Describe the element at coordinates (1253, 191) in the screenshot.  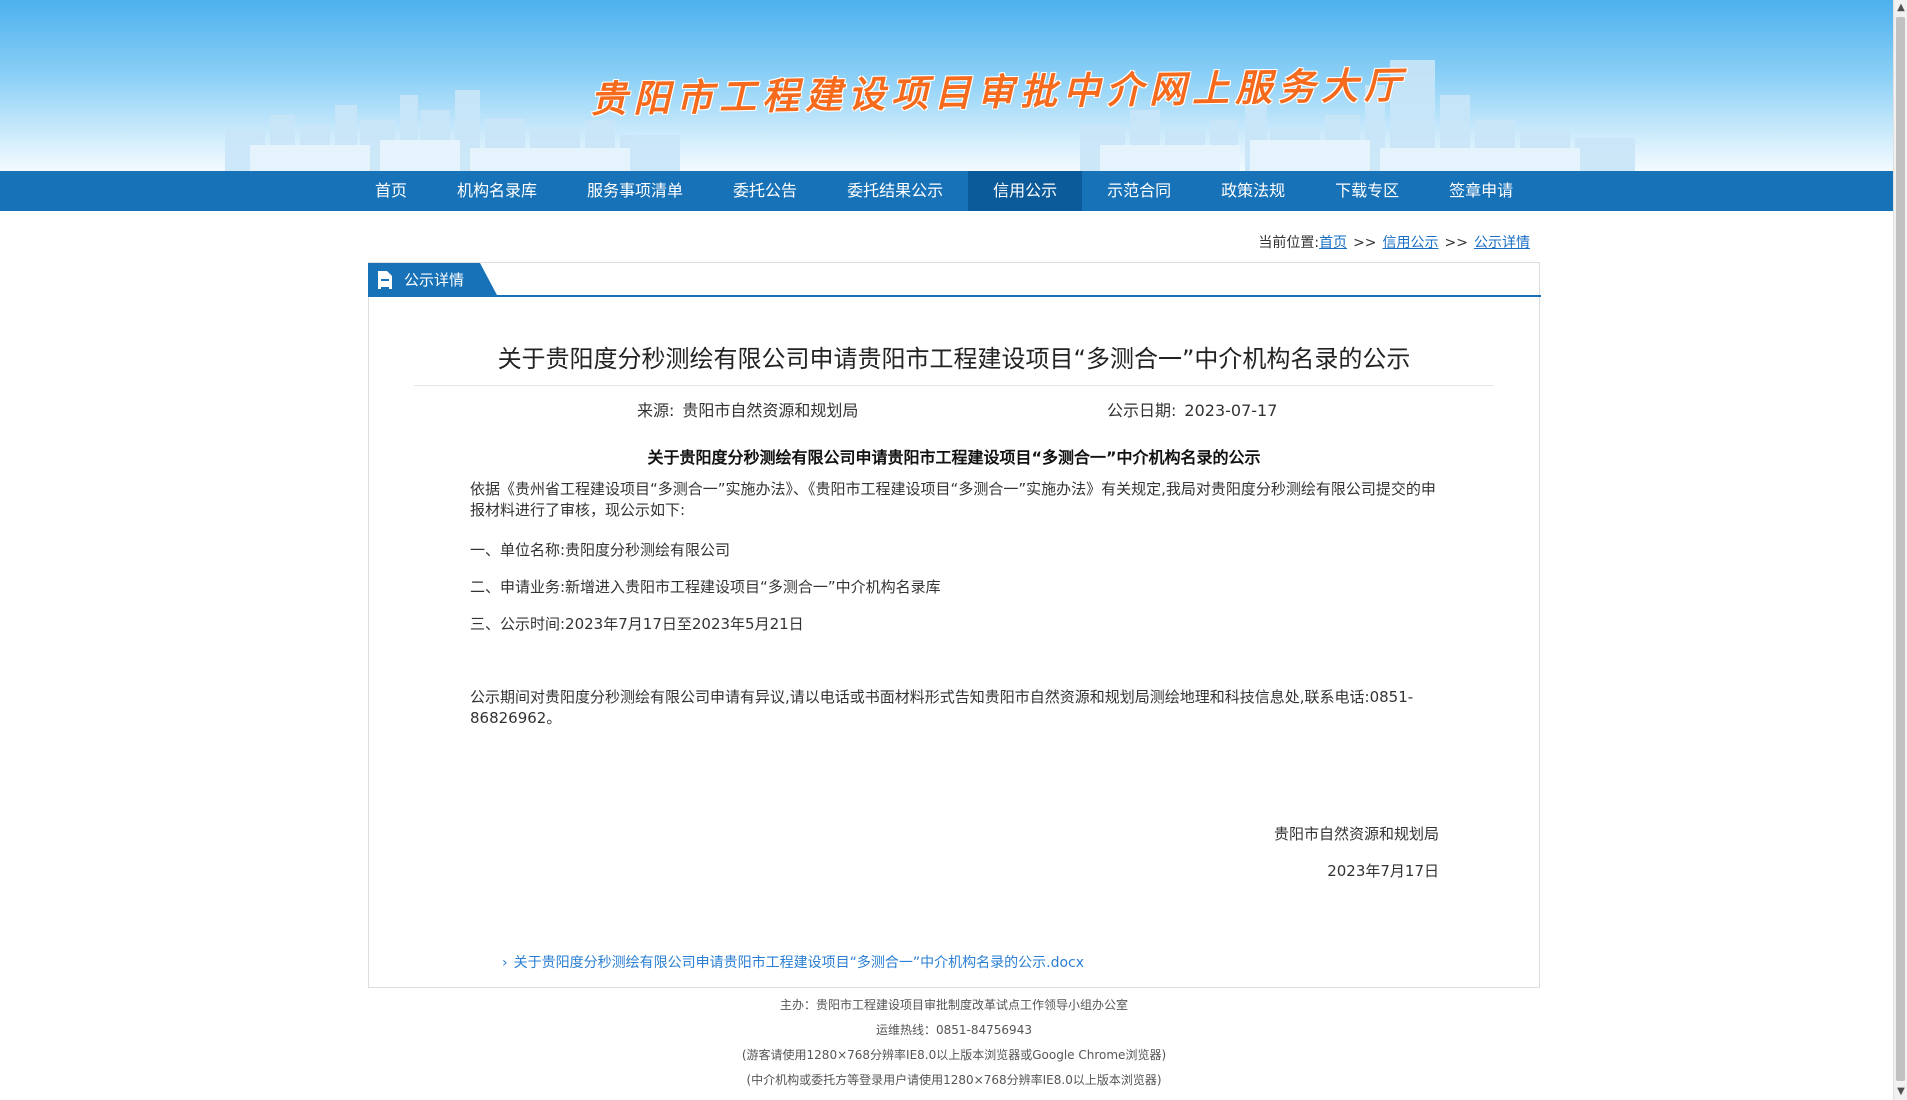
I see `nav-item-policy: 政策法规` at that location.